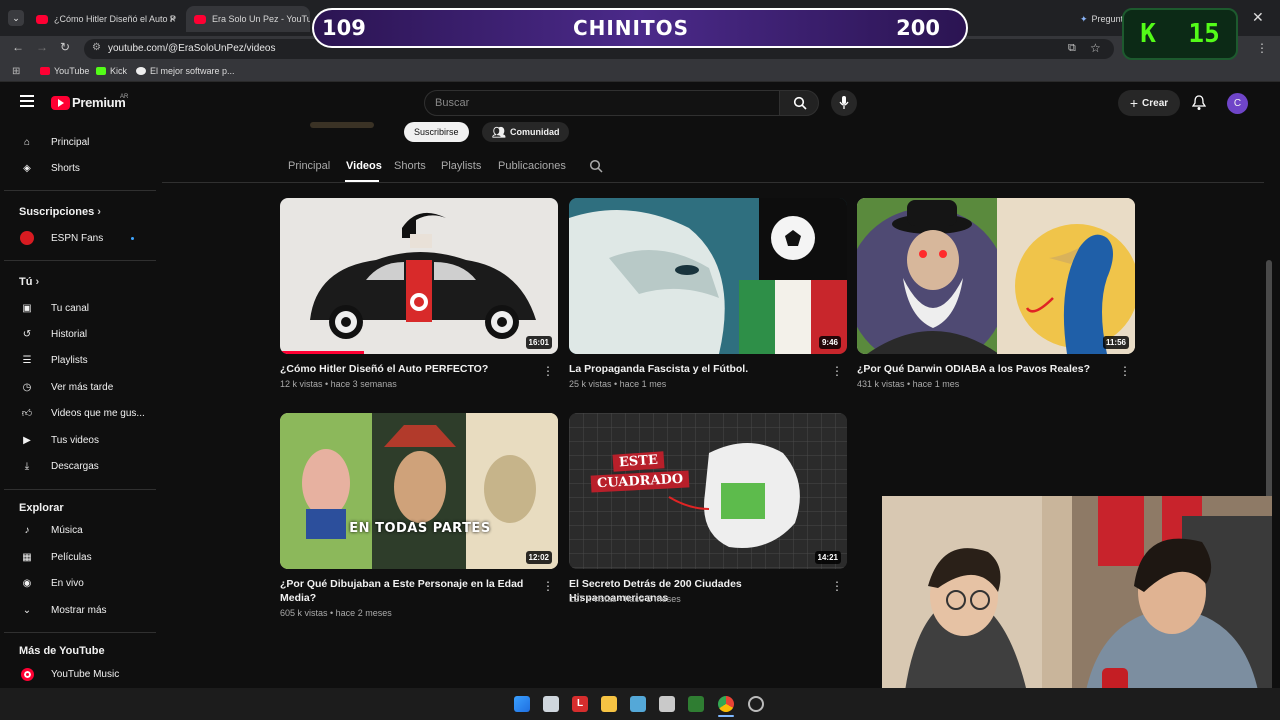 The image size is (1280, 720). What do you see at coordinates (580, 704) in the screenshot?
I see `app-l-icon: L` at bounding box center [580, 704].